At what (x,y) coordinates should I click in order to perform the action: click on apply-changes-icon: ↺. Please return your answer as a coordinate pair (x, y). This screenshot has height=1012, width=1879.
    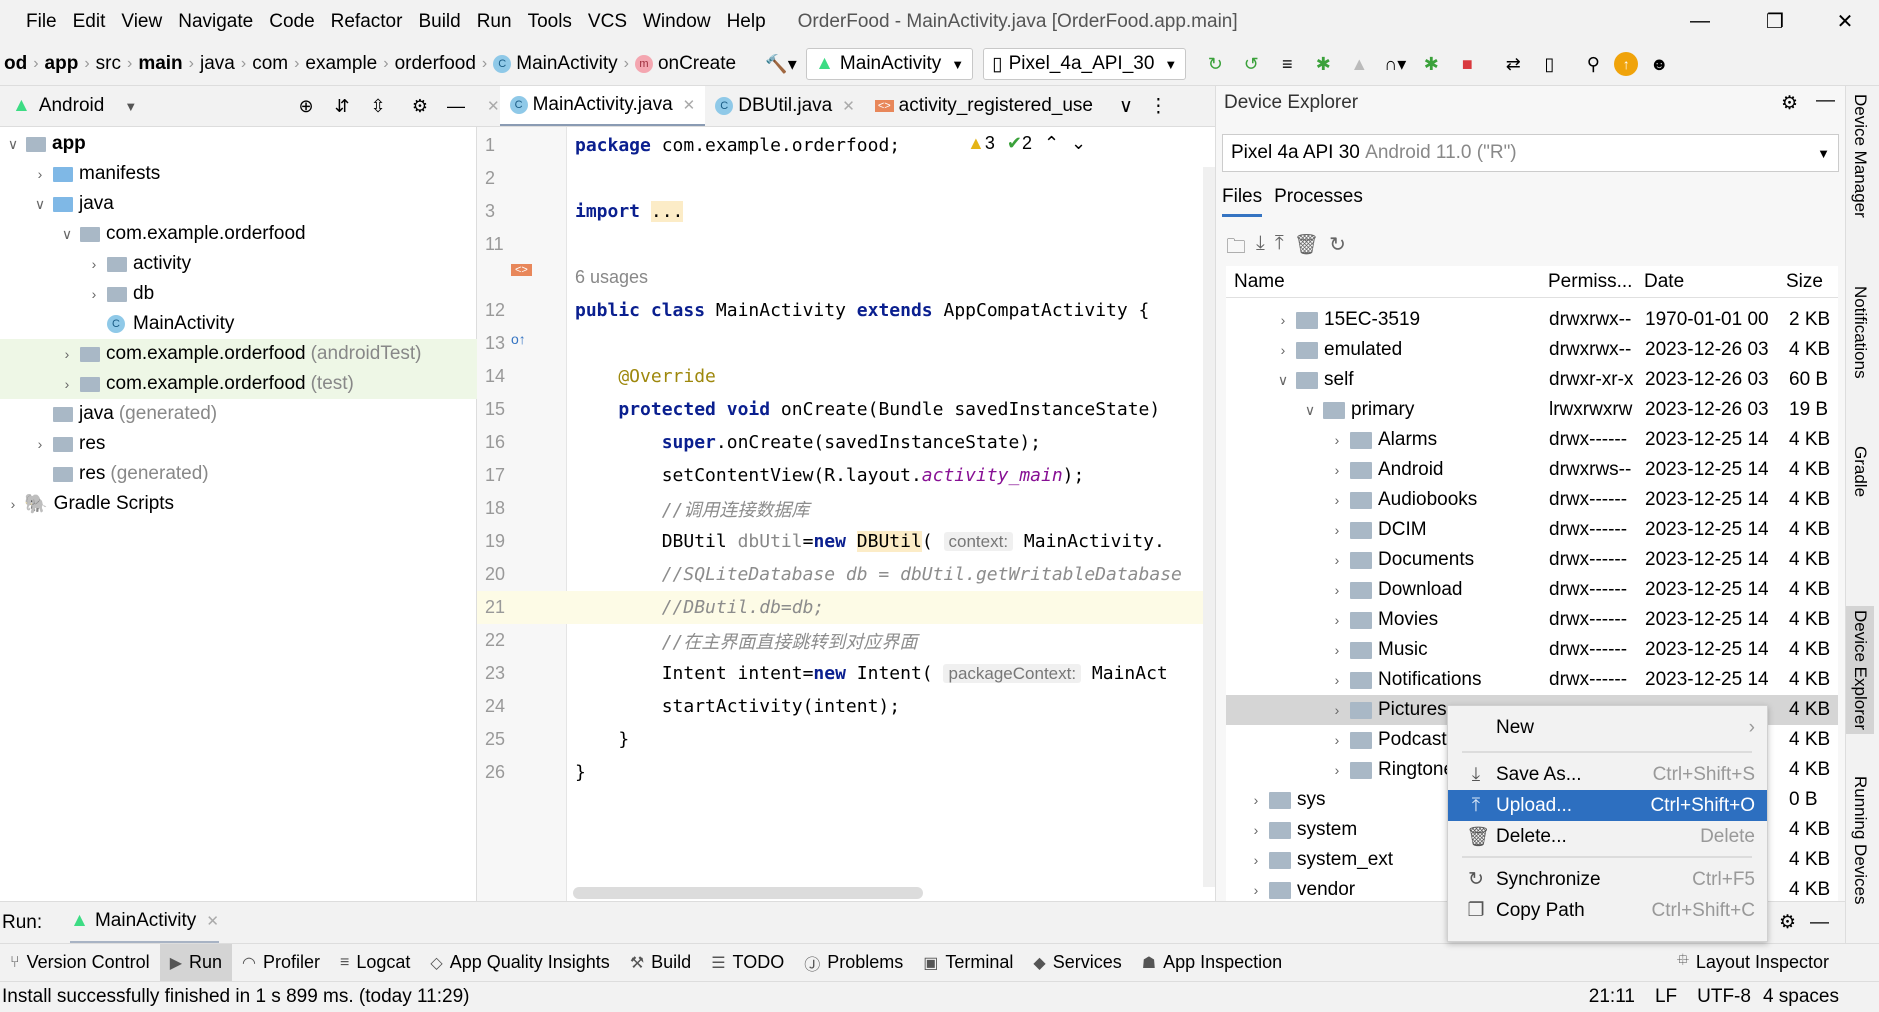
    Looking at the image, I should click on (1251, 64).